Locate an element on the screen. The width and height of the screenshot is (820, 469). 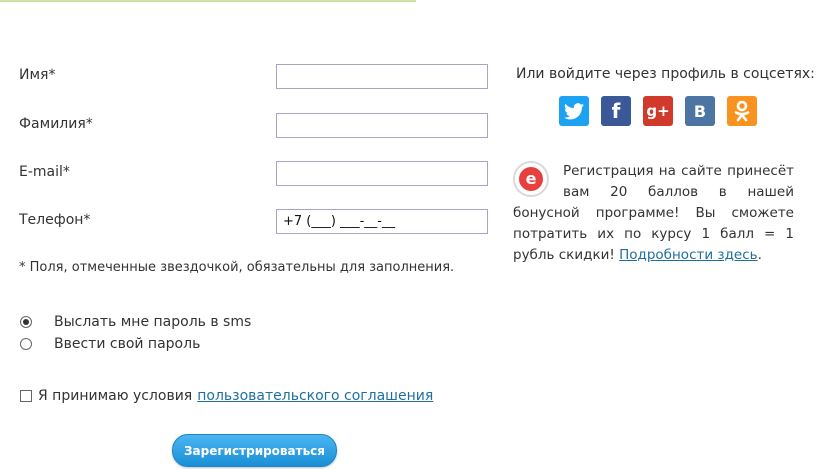
facebook-icon: f is located at coordinates (616, 111).